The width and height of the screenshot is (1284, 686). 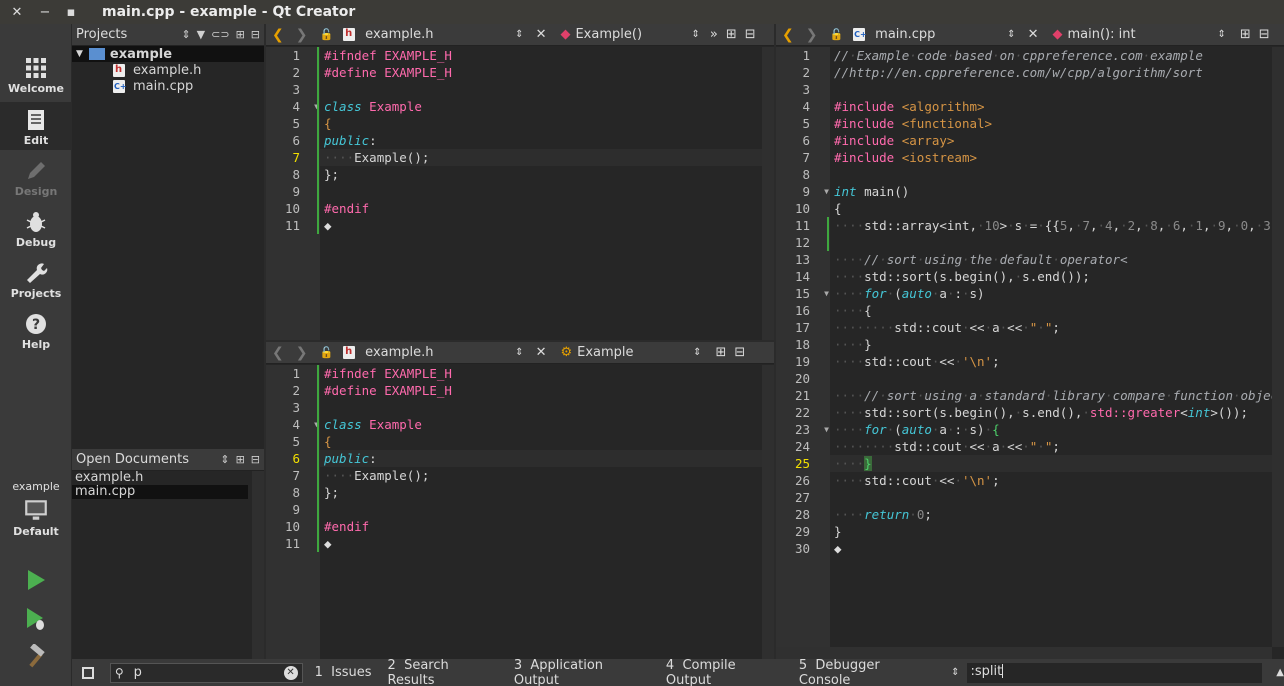 What do you see at coordinates (332, 492) in the screenshot?
I see `code-line: };` at bounding box center [332, 492].